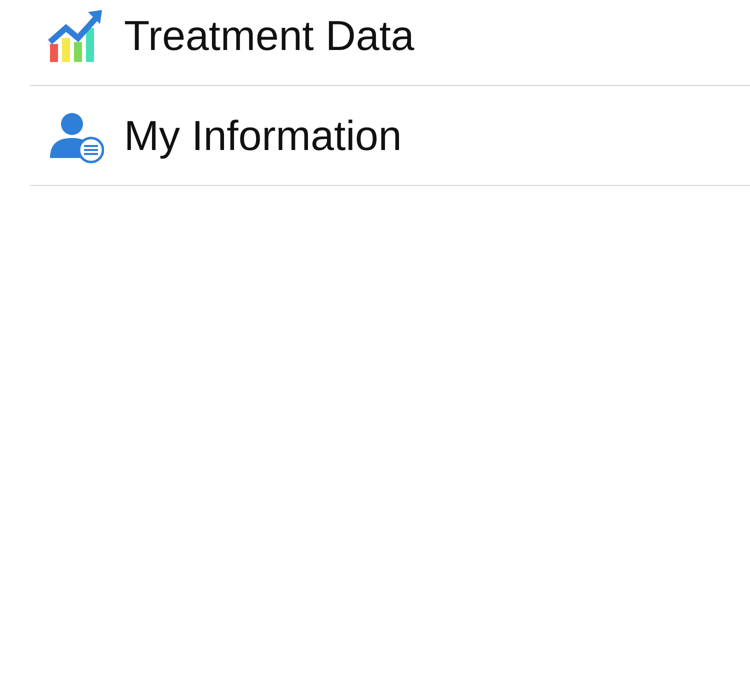 The height and width of the screenshot is (675, 750). What do you see at coordinates (390, 43) in the screenshot?
I see `menu-item: Treatment Data` at bounding box center [390, 43].